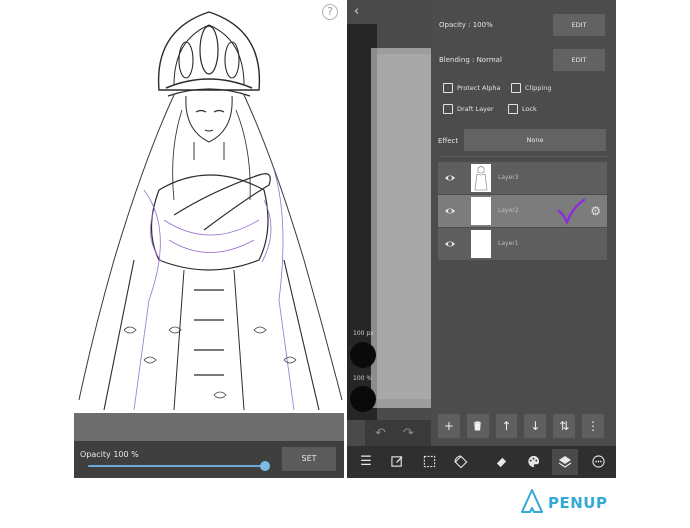 This screenshot has height=528, width=690. Describe the element at coordinates (389, 12) in the screenshot. I see `top-bar: ‹` at that location.